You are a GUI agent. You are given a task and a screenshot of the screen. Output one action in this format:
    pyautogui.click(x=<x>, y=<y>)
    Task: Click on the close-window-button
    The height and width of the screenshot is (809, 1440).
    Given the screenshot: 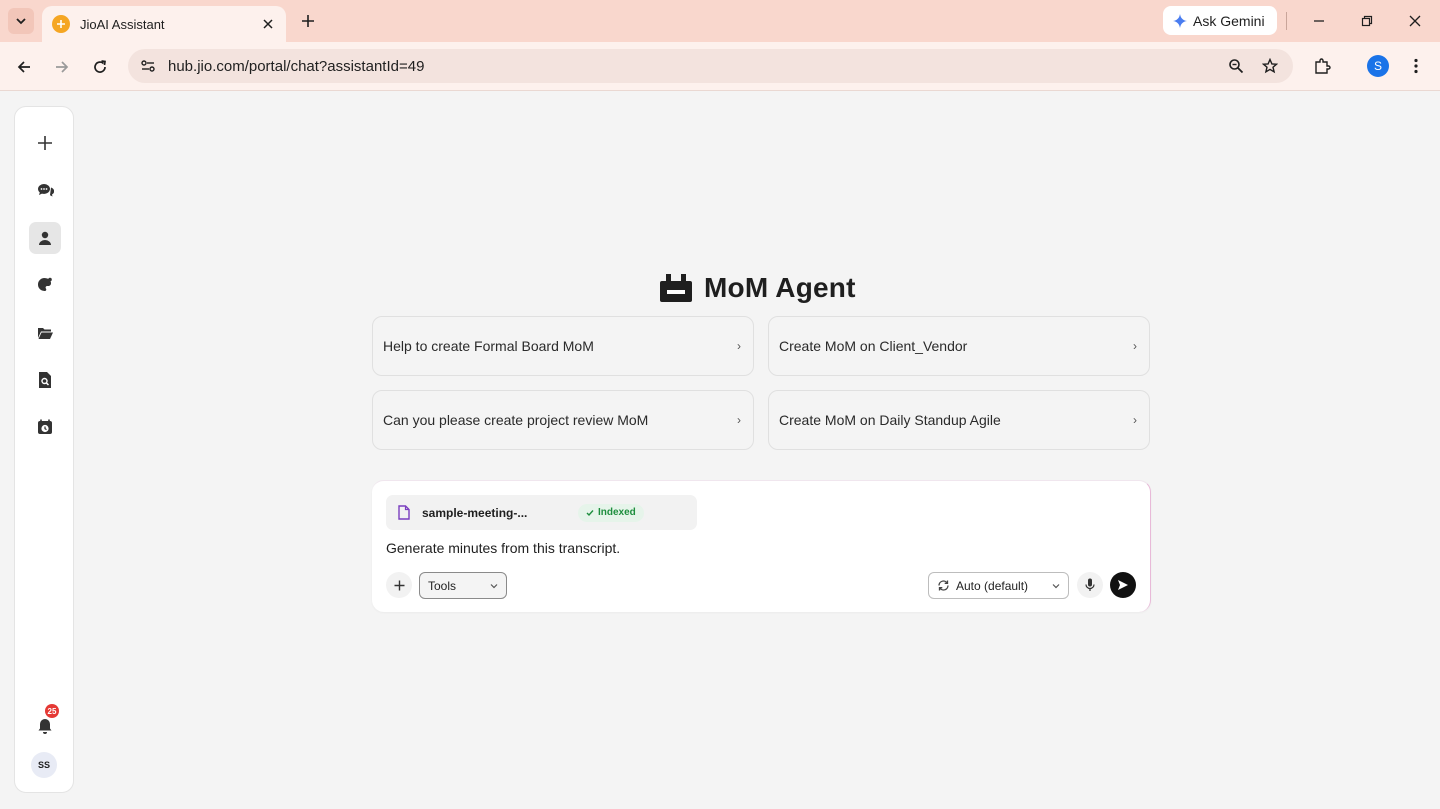 What is the action you would take?
    pyautogui.click(x=1415, y=21)
    